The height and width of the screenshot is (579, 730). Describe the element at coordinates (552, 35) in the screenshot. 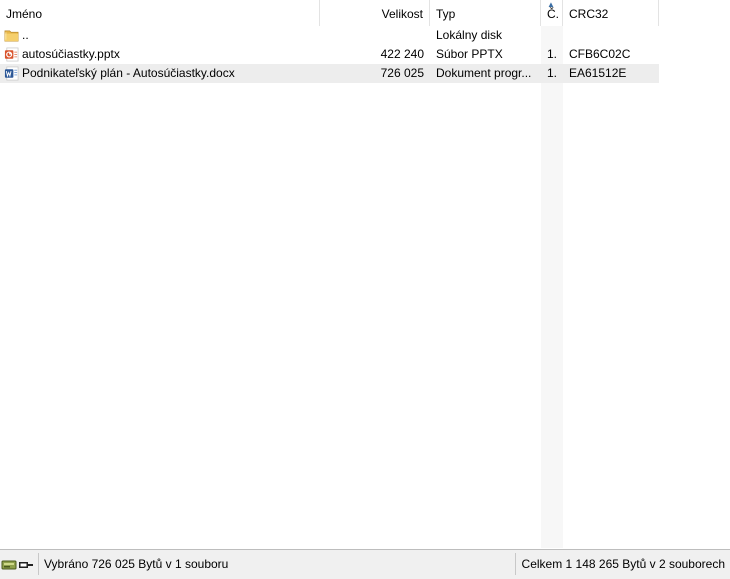

I see `file-number` at that location.